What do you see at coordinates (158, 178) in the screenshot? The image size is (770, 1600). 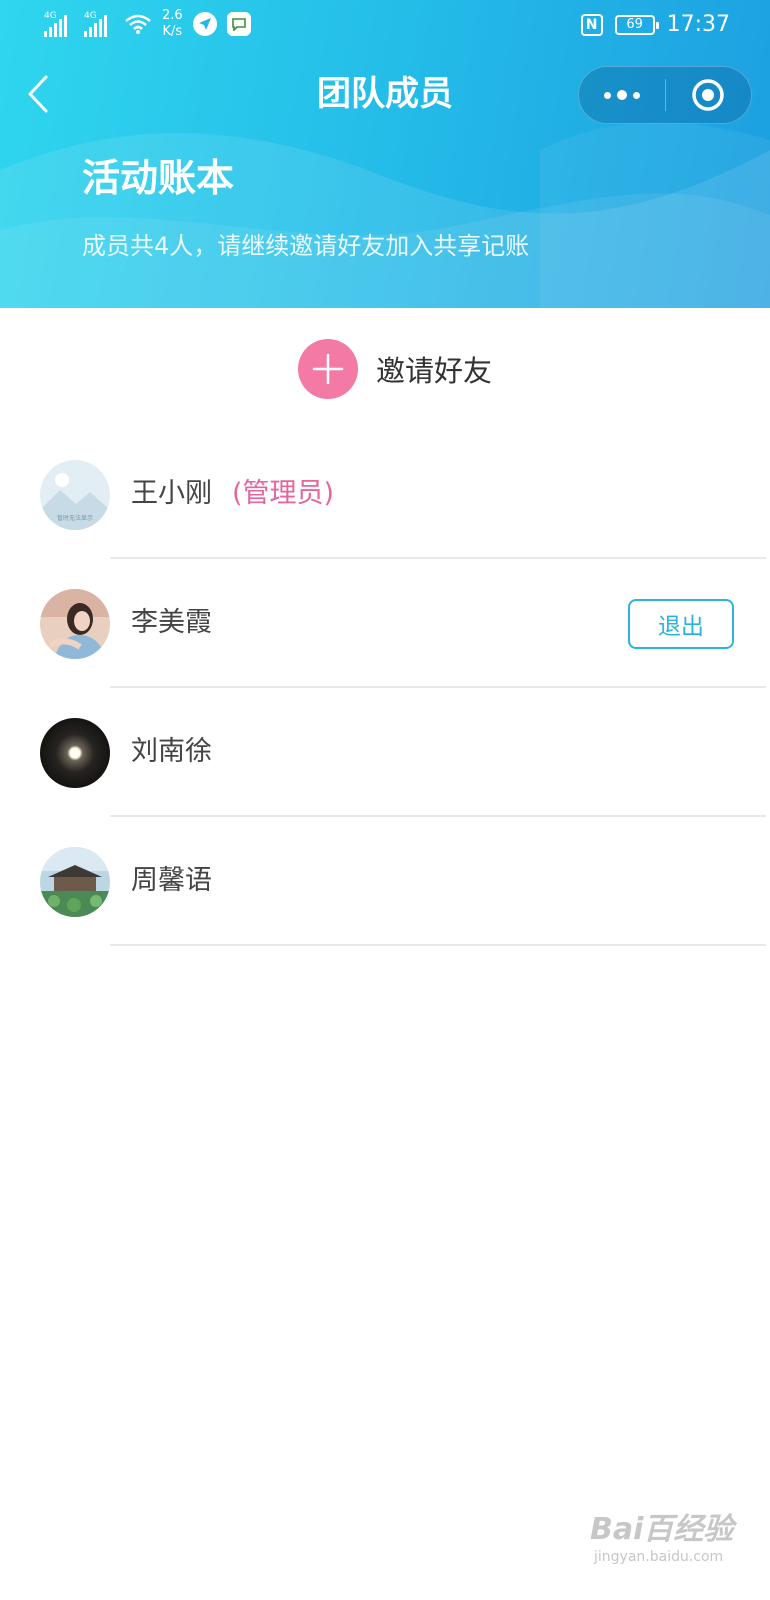 I see `book-title: 活动账本` at bounding box center [158, 178].